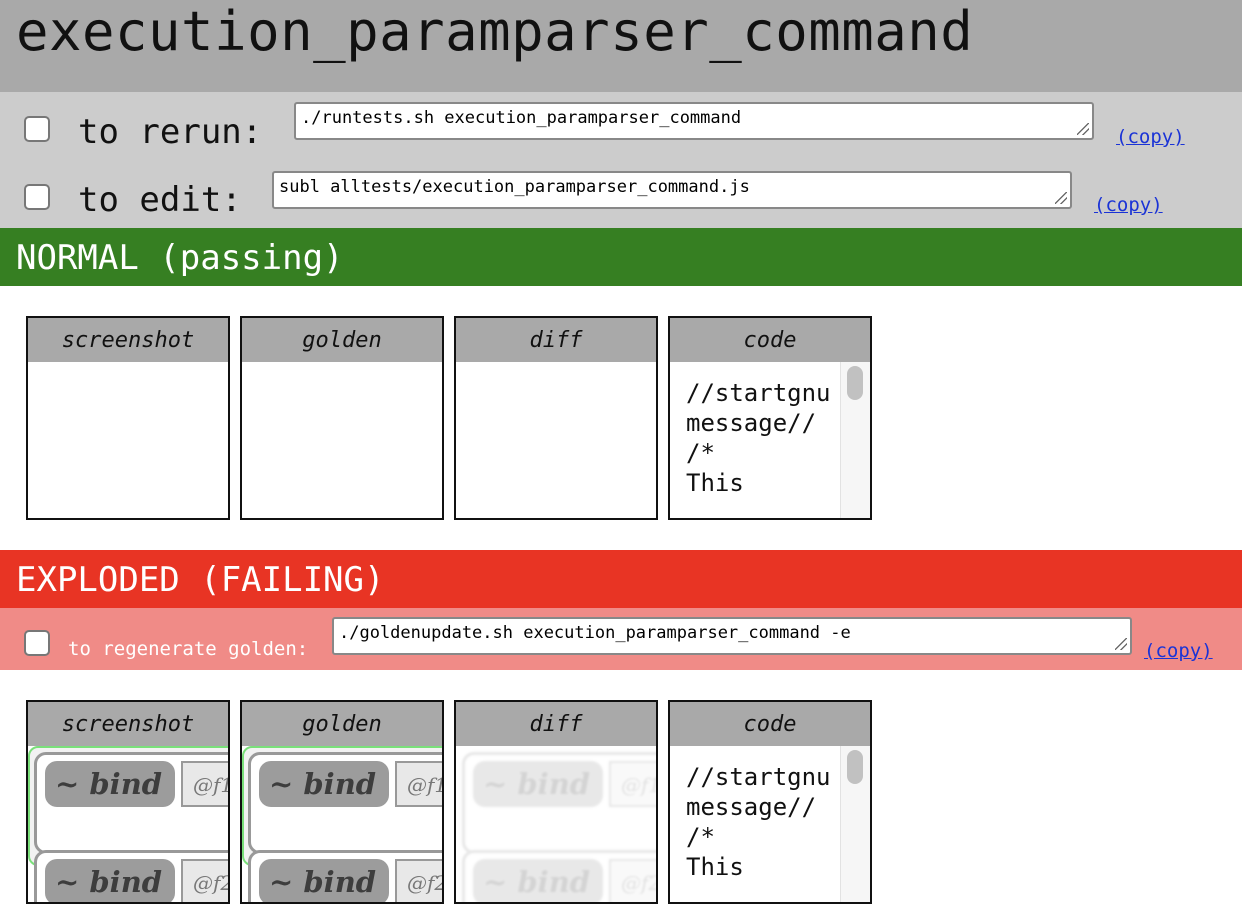  What do you see at coordinates (180, 258) in the screenshot?
I see `normal-section-title: NORMAL (passing)` at bounding box center [180, 258].